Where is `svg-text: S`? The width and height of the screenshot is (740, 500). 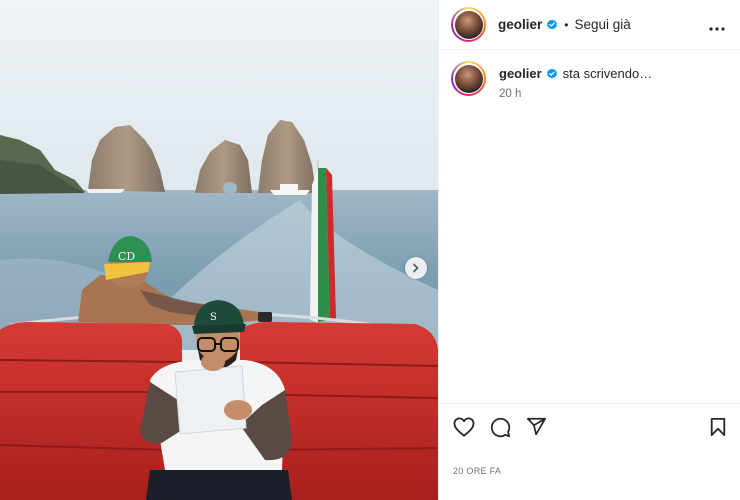
svg-text: S is located at coordinates (213, 317).